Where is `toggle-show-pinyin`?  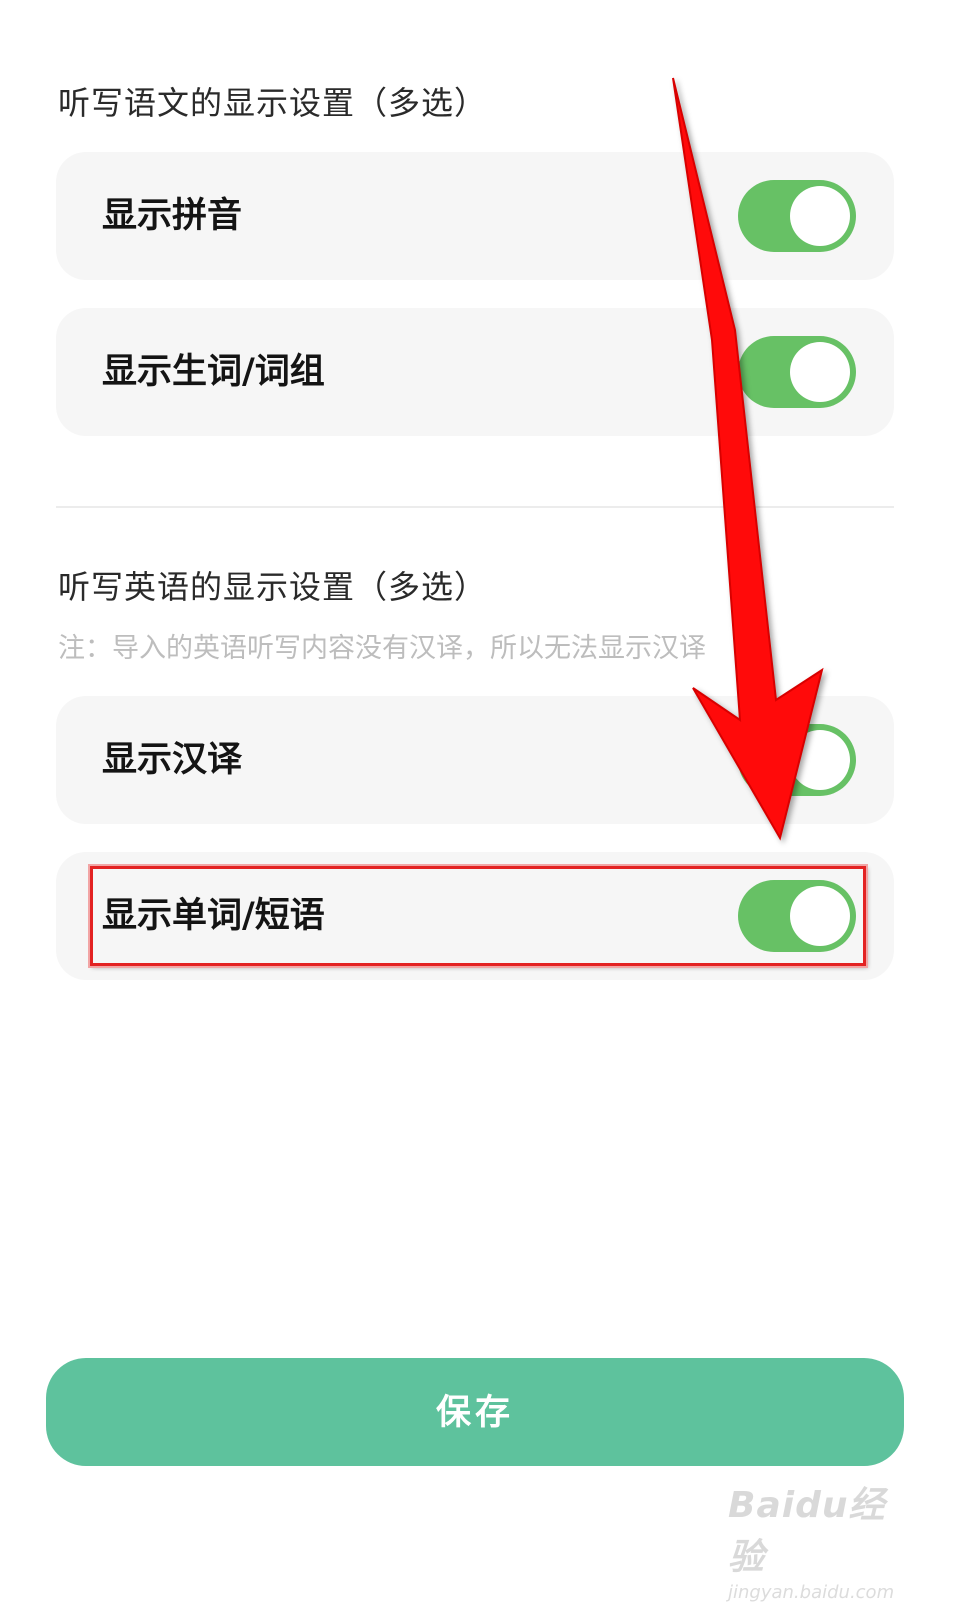
toggle-show-pinyin is located at coordinates (797, 216).